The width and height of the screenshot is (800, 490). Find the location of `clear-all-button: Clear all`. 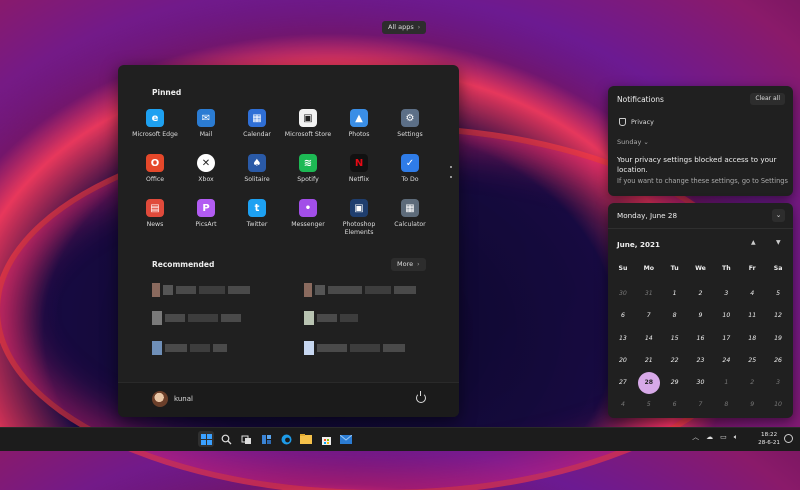

clear-all-button: Clear all is located at coordinates (767, 99).